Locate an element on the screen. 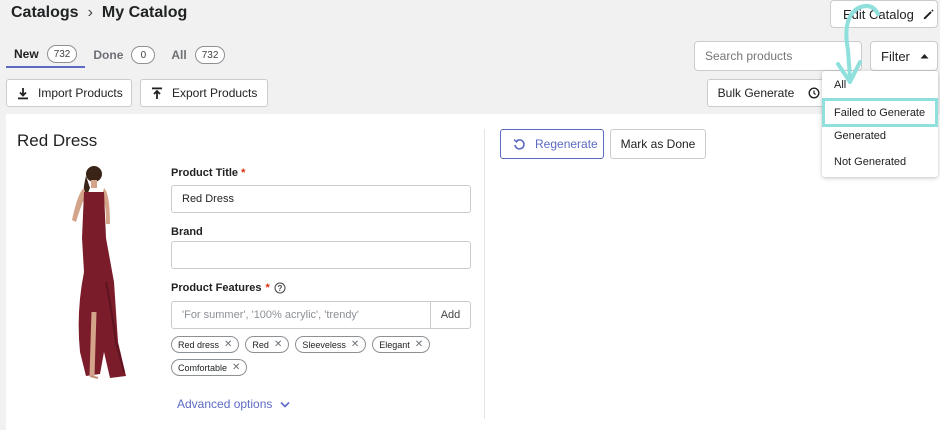  advanced-options-label: Advanced options is located at coordinates (225, 404).